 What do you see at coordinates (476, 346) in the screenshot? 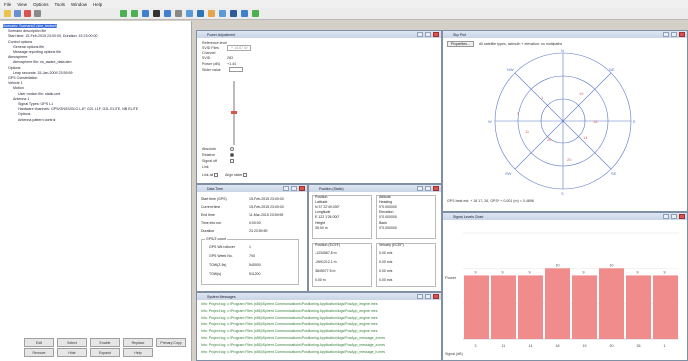
I see `satellite-tick-label: 3` at bounding box center [476, 346].